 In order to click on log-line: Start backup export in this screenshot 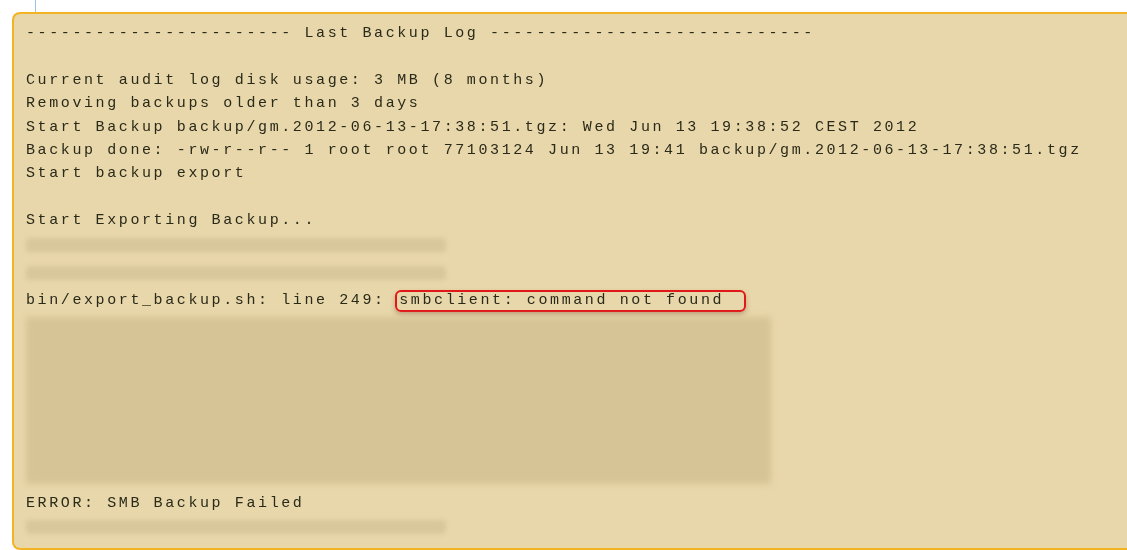, I will do `click(137, 174)`.